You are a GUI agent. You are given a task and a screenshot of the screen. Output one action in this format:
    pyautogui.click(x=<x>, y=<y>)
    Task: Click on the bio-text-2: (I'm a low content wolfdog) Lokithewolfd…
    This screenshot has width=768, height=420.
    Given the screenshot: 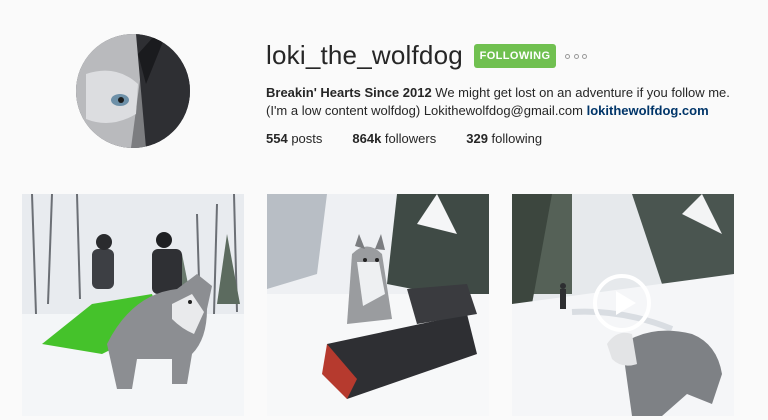 What is the action you would take?
    pyautogui.click(x=426, y=110)
    